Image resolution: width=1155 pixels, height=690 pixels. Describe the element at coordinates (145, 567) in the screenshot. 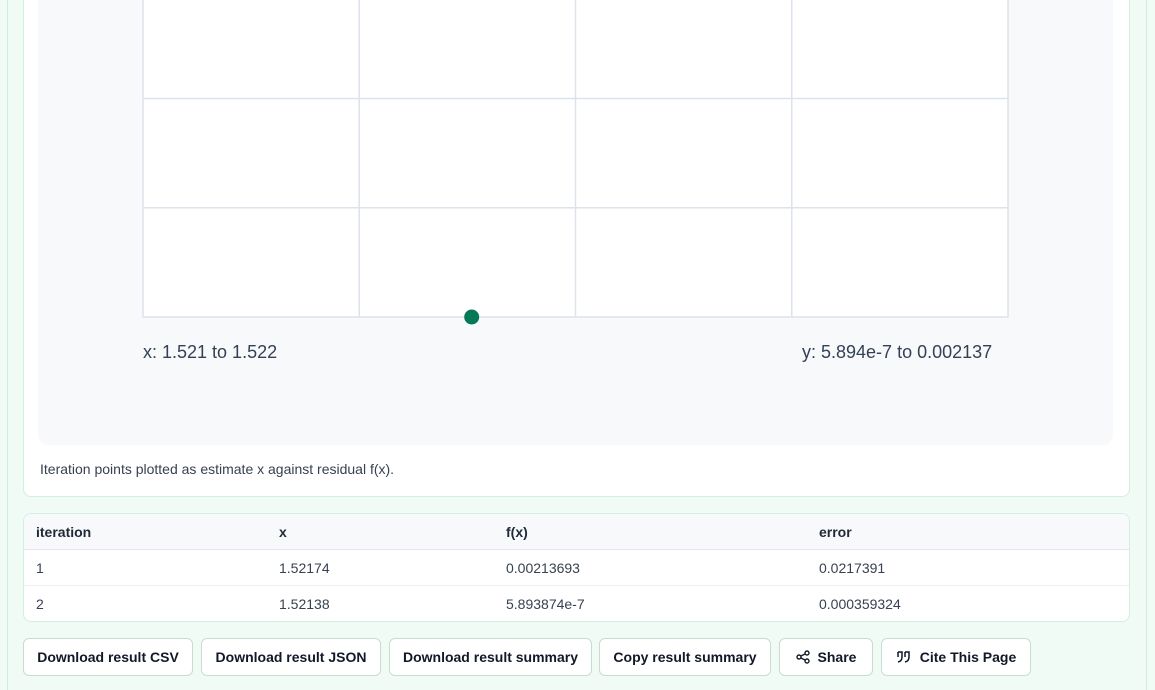

I see `table-cell: 1` at that location.